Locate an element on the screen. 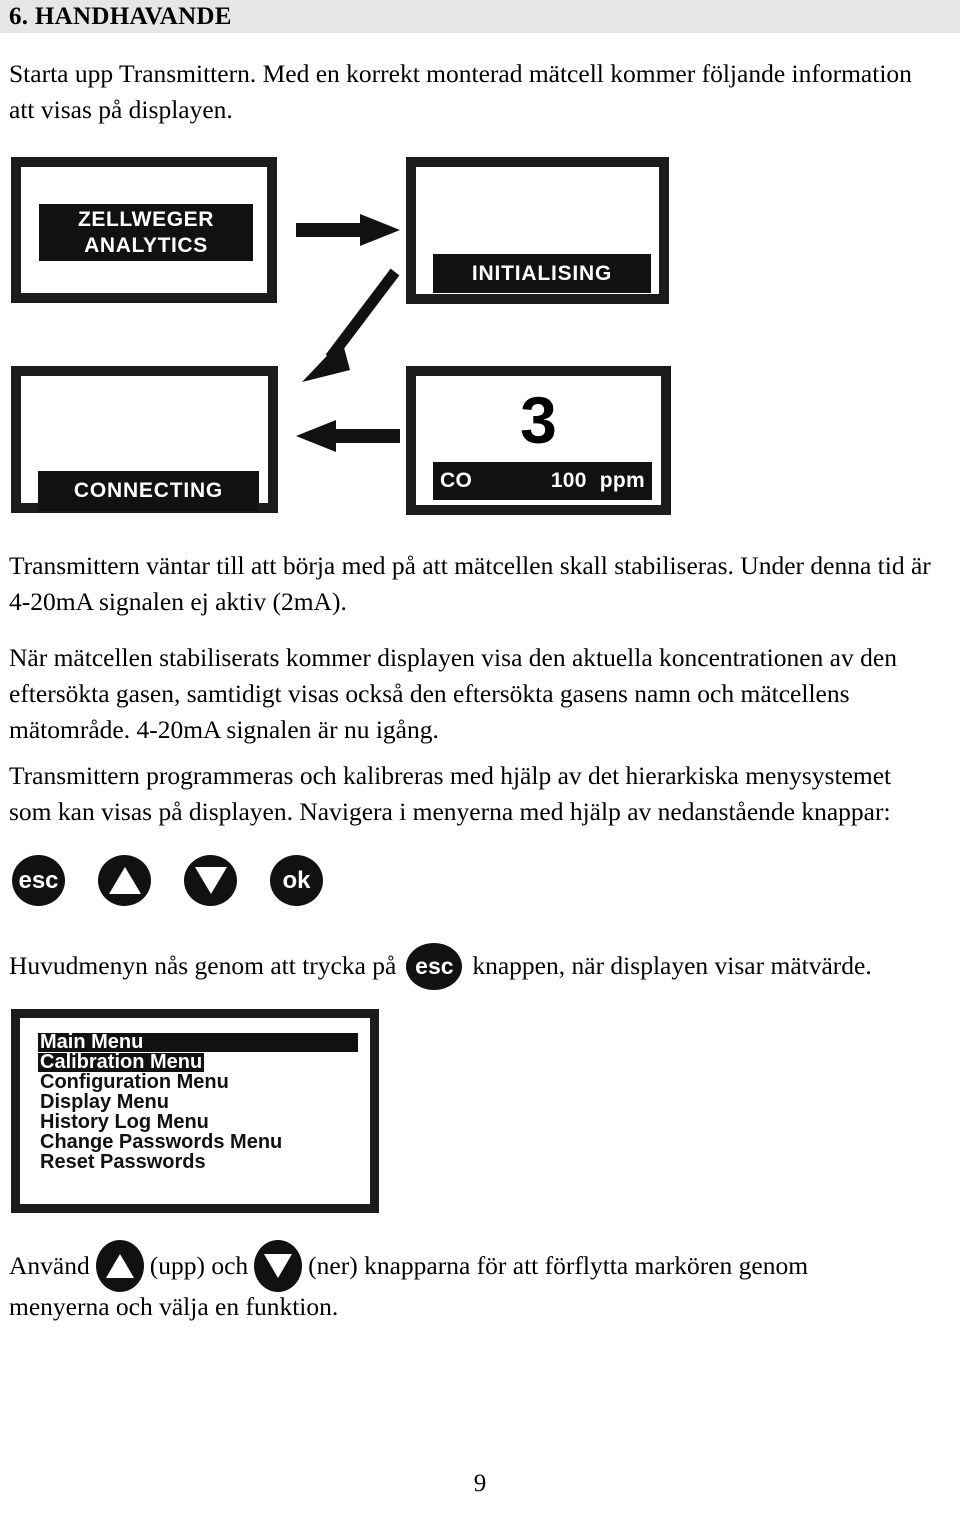 The height and width of the screenshot is (1513, 960). reading-concentration-value: 3 is located at coordinates (538, 420).